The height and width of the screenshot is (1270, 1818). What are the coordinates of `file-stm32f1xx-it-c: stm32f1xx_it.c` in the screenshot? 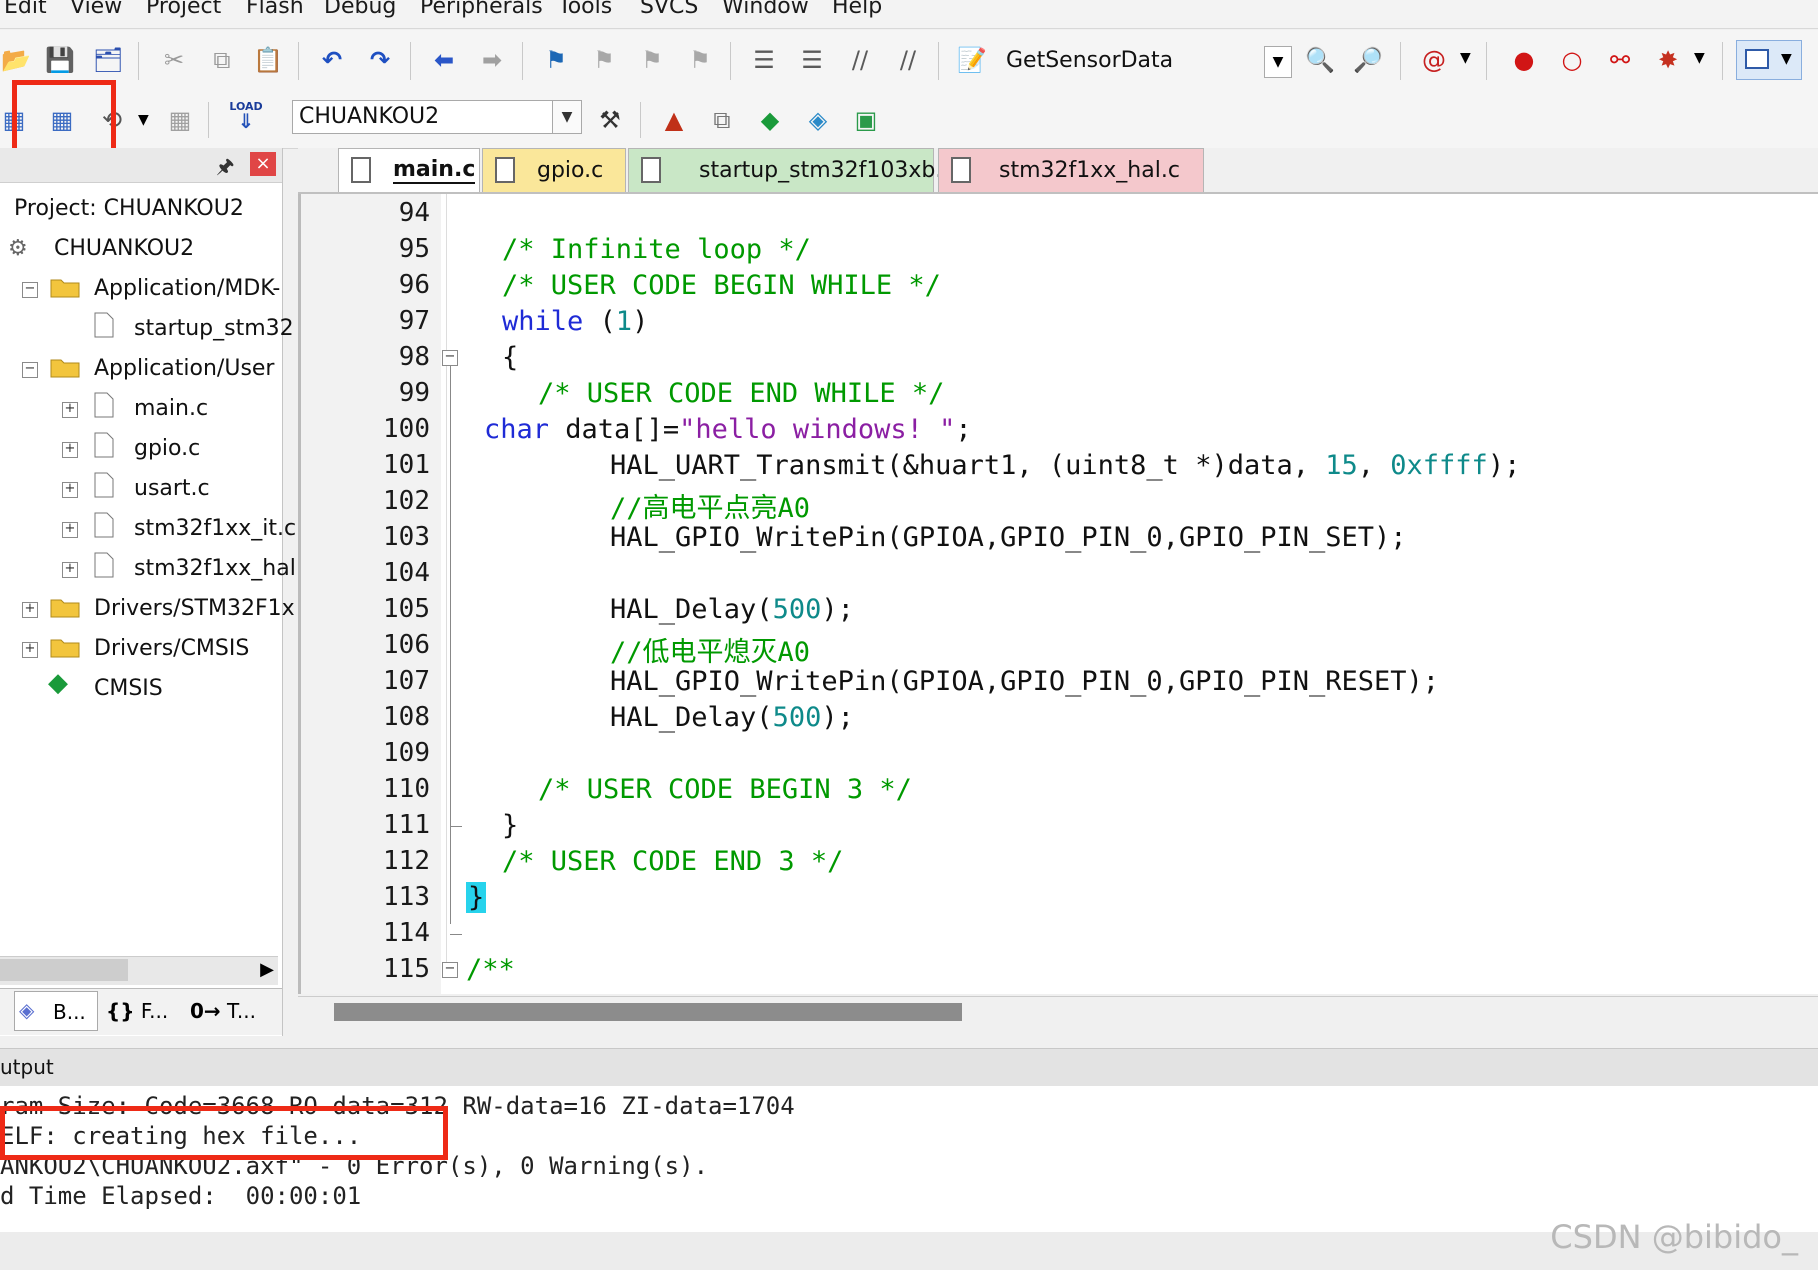 It's located at (215, 528).